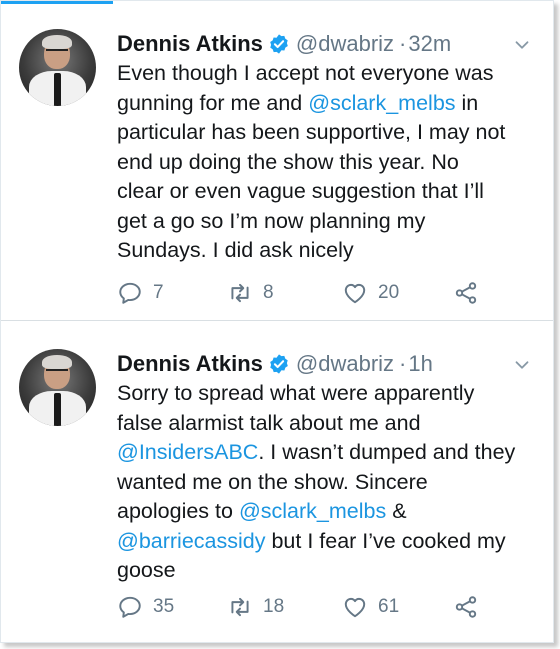 This screenshot has height=649, width=560. I want to click on tweet-text-line: apologies to @sclark_melbs &, so click(327, 512).